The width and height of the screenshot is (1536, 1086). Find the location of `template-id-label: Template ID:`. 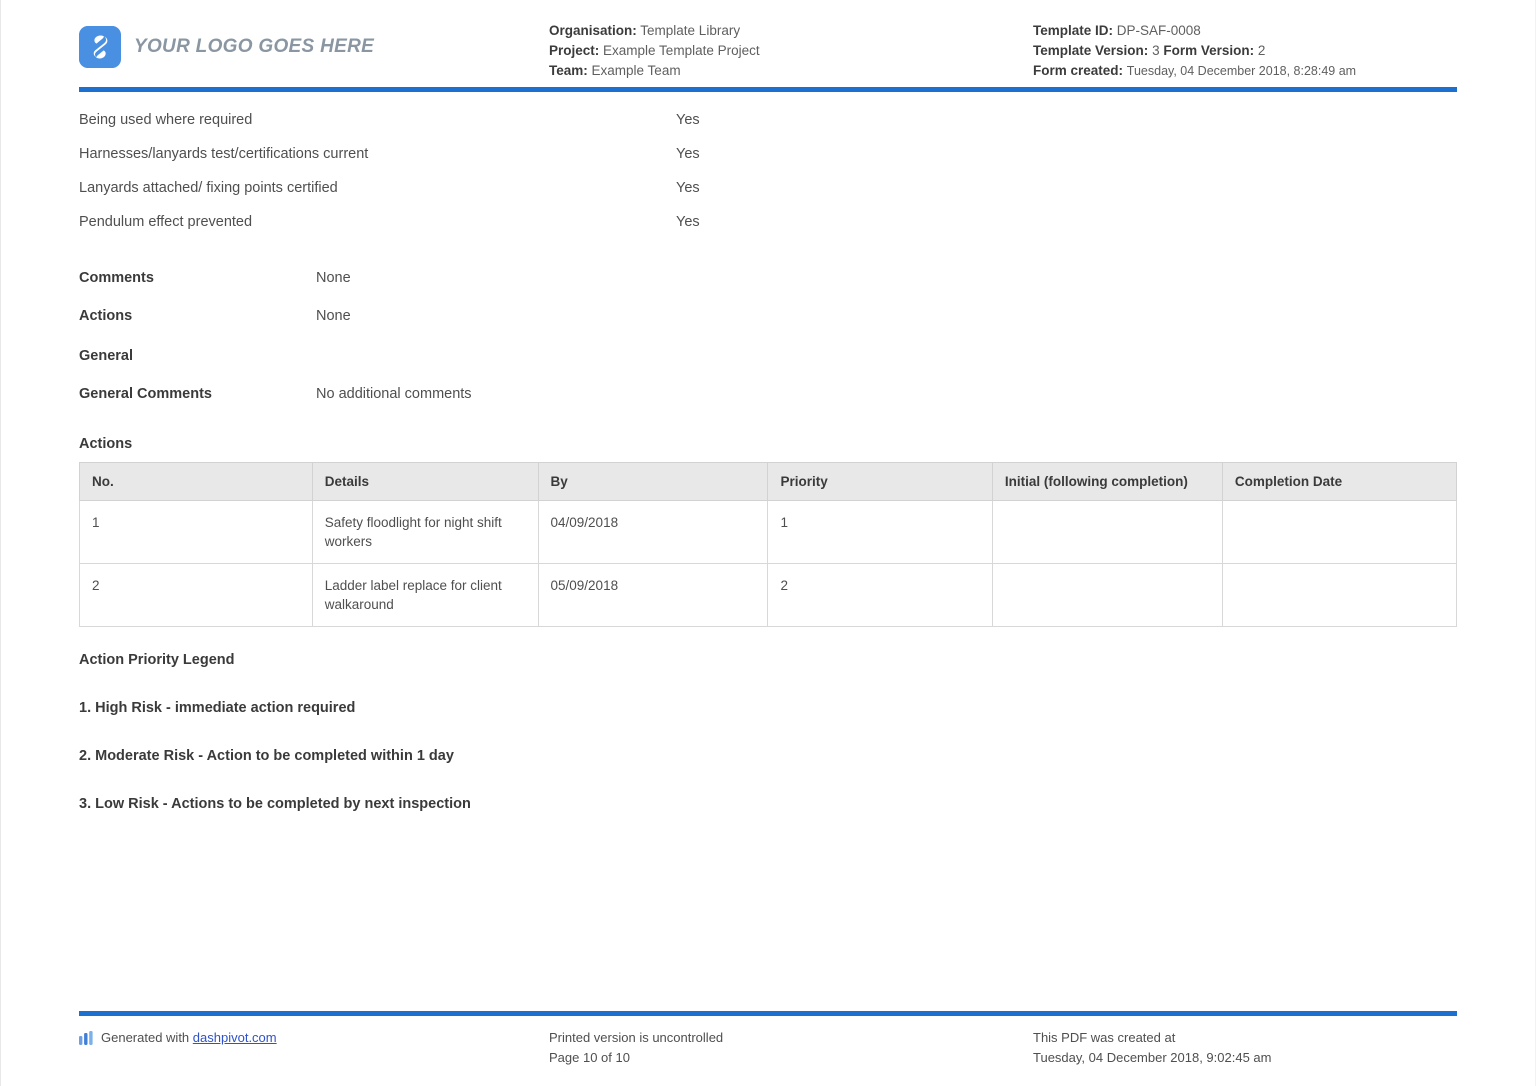

template-id-label: Template ID: is located at coordinates (1073, 30).